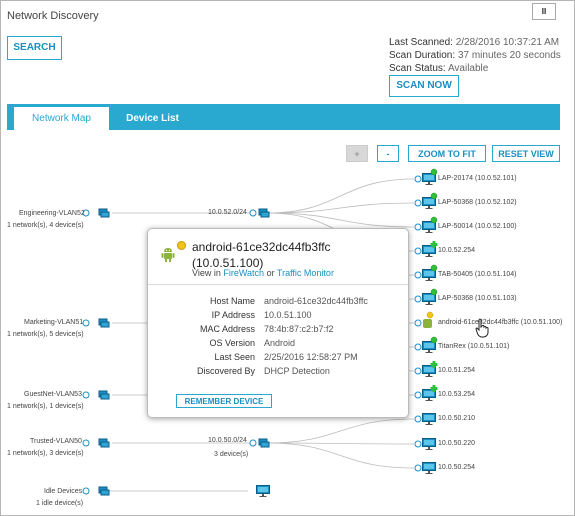 The height and width of the screenshot is (516, 575). I want to click on popup-view-links: View in FireWatch or Traffic Monitor, so click(263, 273).